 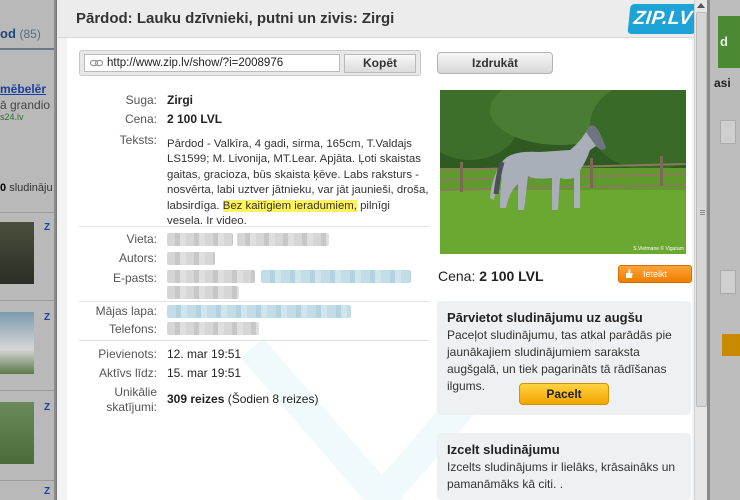 I want to click on price-label: Cena:, so click(x=140, y=119).